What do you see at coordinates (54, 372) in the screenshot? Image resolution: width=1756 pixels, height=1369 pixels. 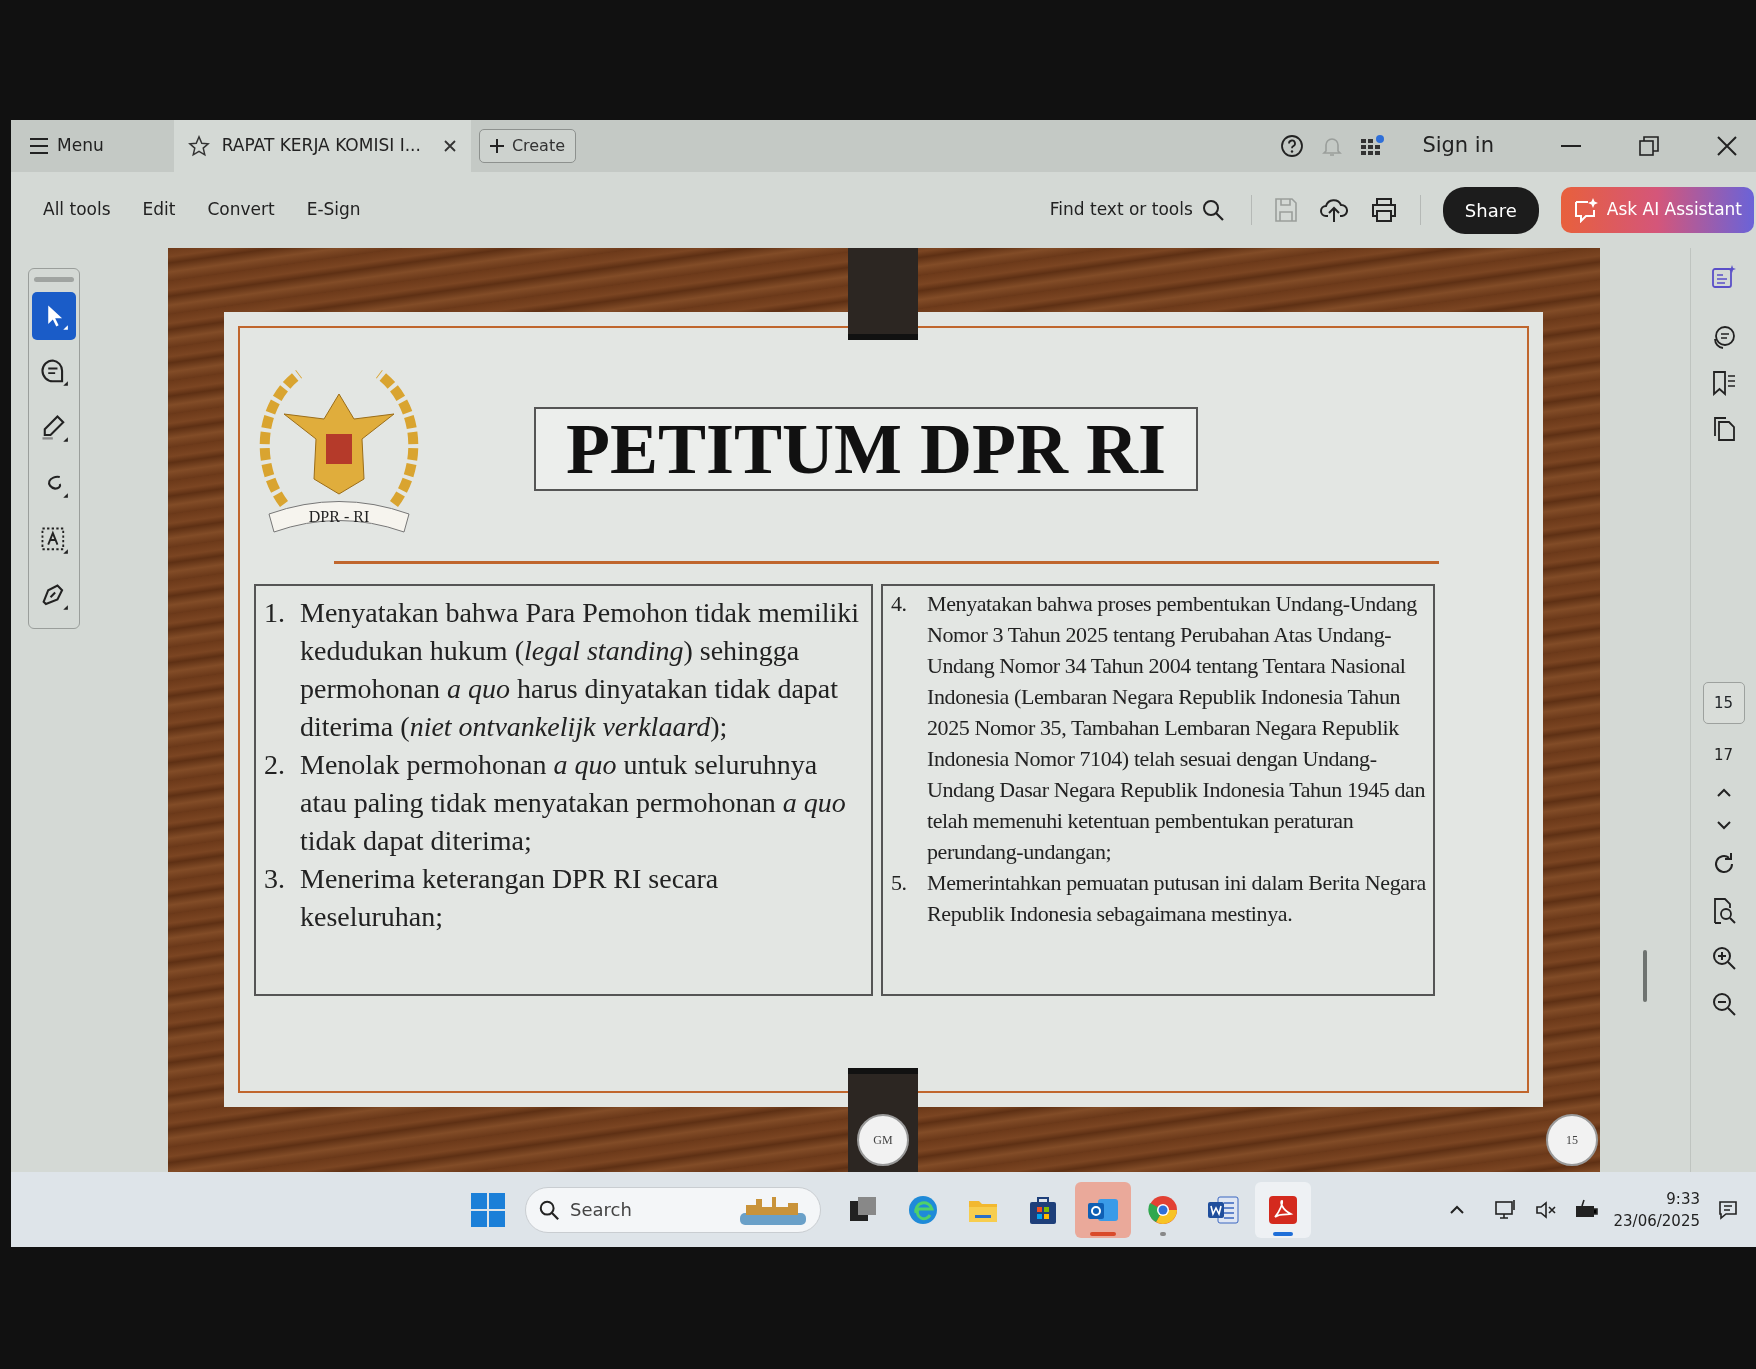 I see `comment-tool-icon` at bounding box center [54, 372].